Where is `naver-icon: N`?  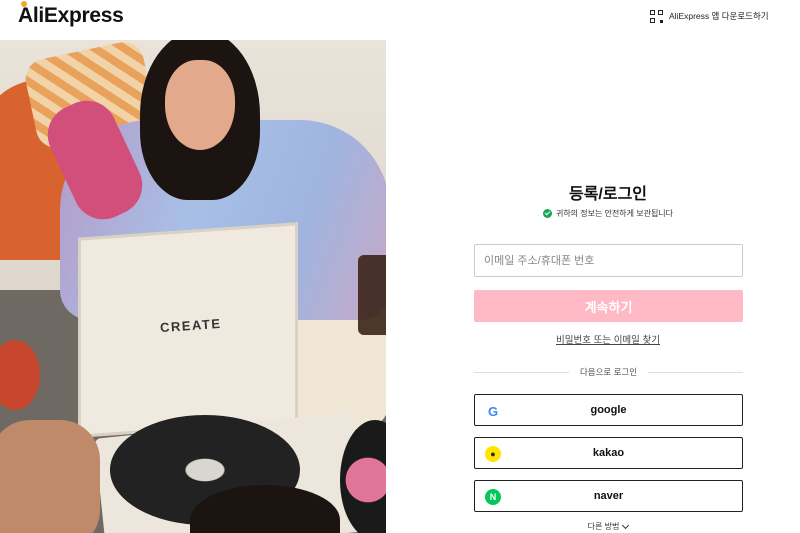 naver-icon: N is located at coordinates (493, 497).